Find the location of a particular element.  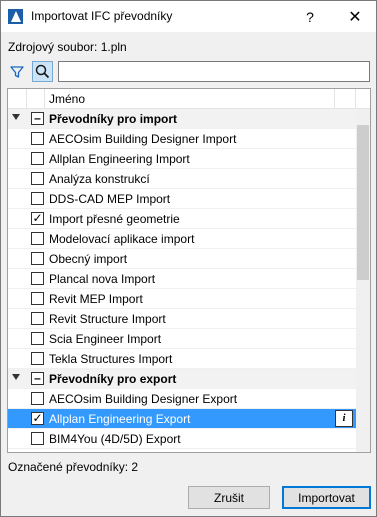

window-title: Importovat IFC převodníky is located at coordinates (102, 16).